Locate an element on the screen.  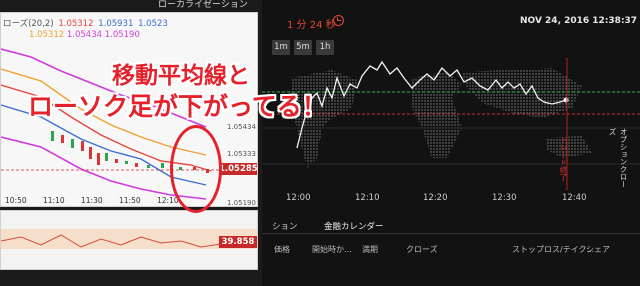
current-price-tag: 1.05285 is located at coordinates (238, 169).